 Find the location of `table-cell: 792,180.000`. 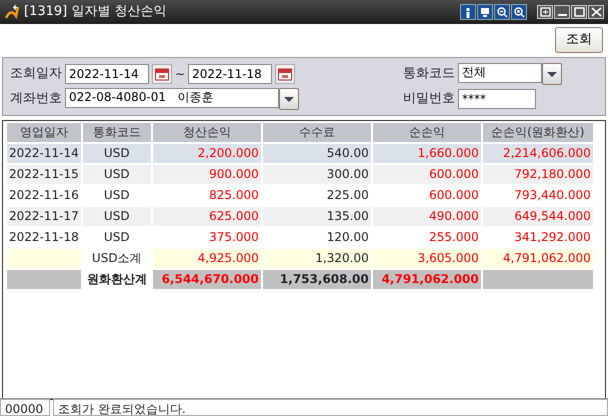

table-cell: 792,180.000 is located at coordinates (537, 175).